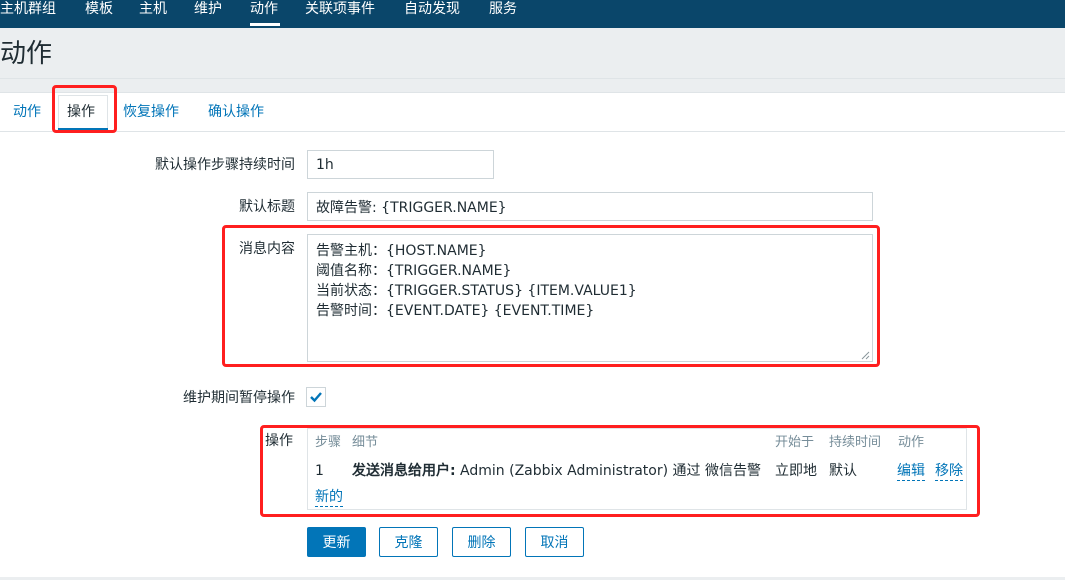 This screenshot has width=1065, height=580. What do you see at coordinates (481, 542) in the screenshot?
I see `delete-button: 删除` at bounding box center [481, 542].